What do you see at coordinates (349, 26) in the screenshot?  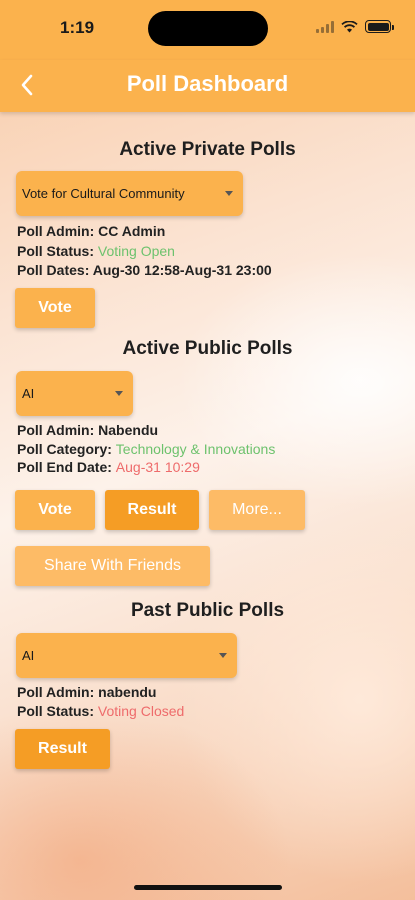 I see `wifi-icon` at bounding box center [349, 26].